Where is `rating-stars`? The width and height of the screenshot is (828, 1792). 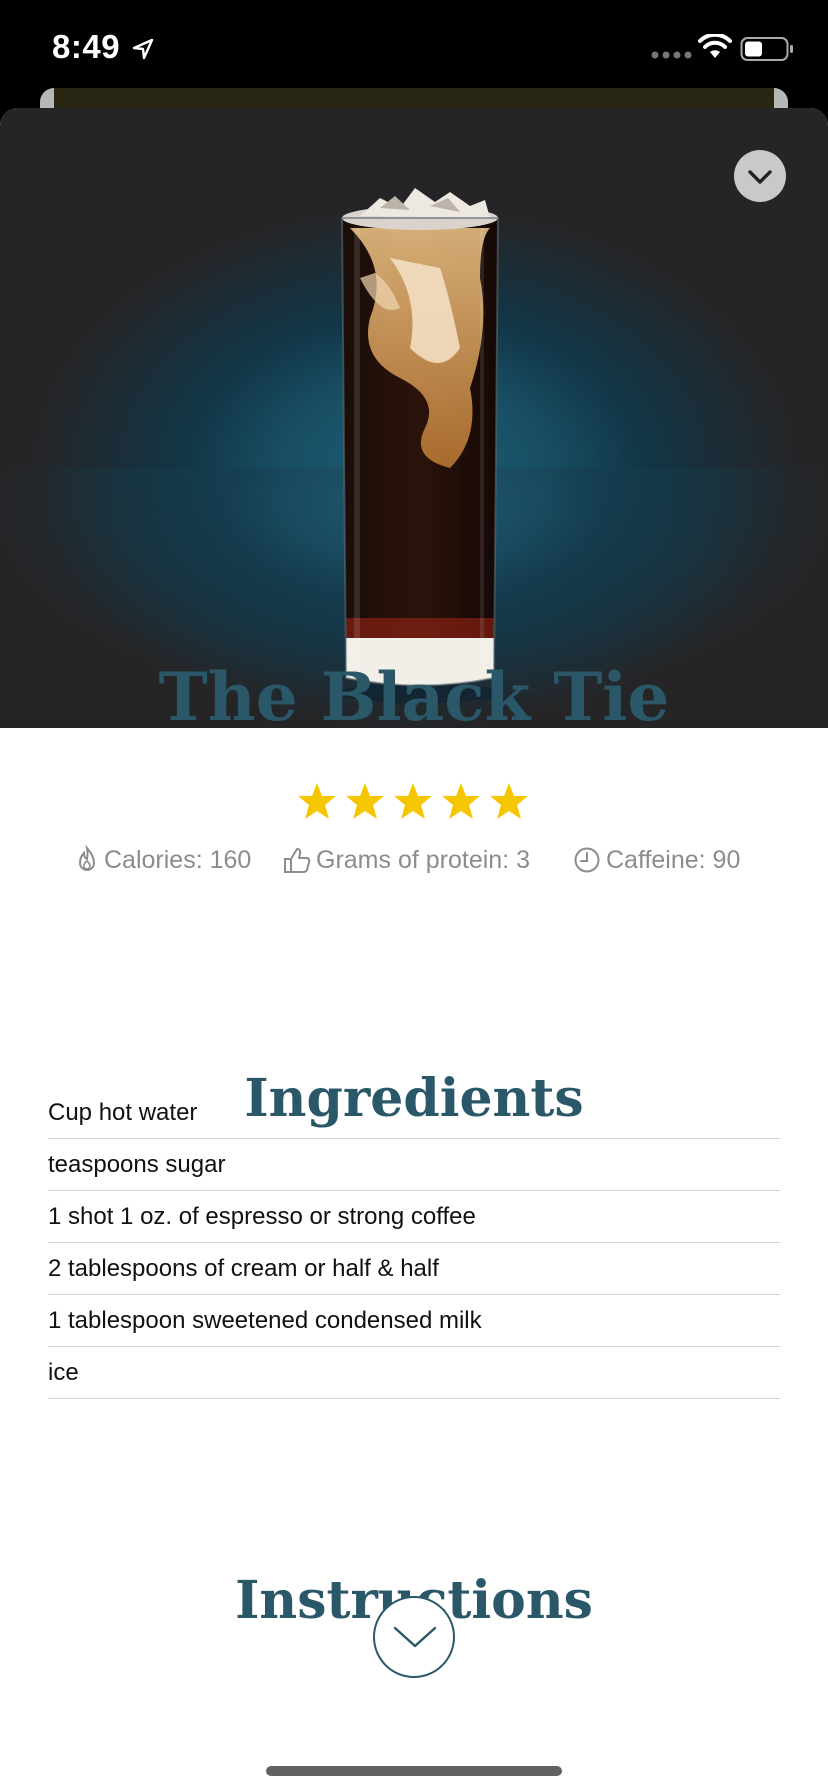
rating-stars is located at coordinates (416, 802).